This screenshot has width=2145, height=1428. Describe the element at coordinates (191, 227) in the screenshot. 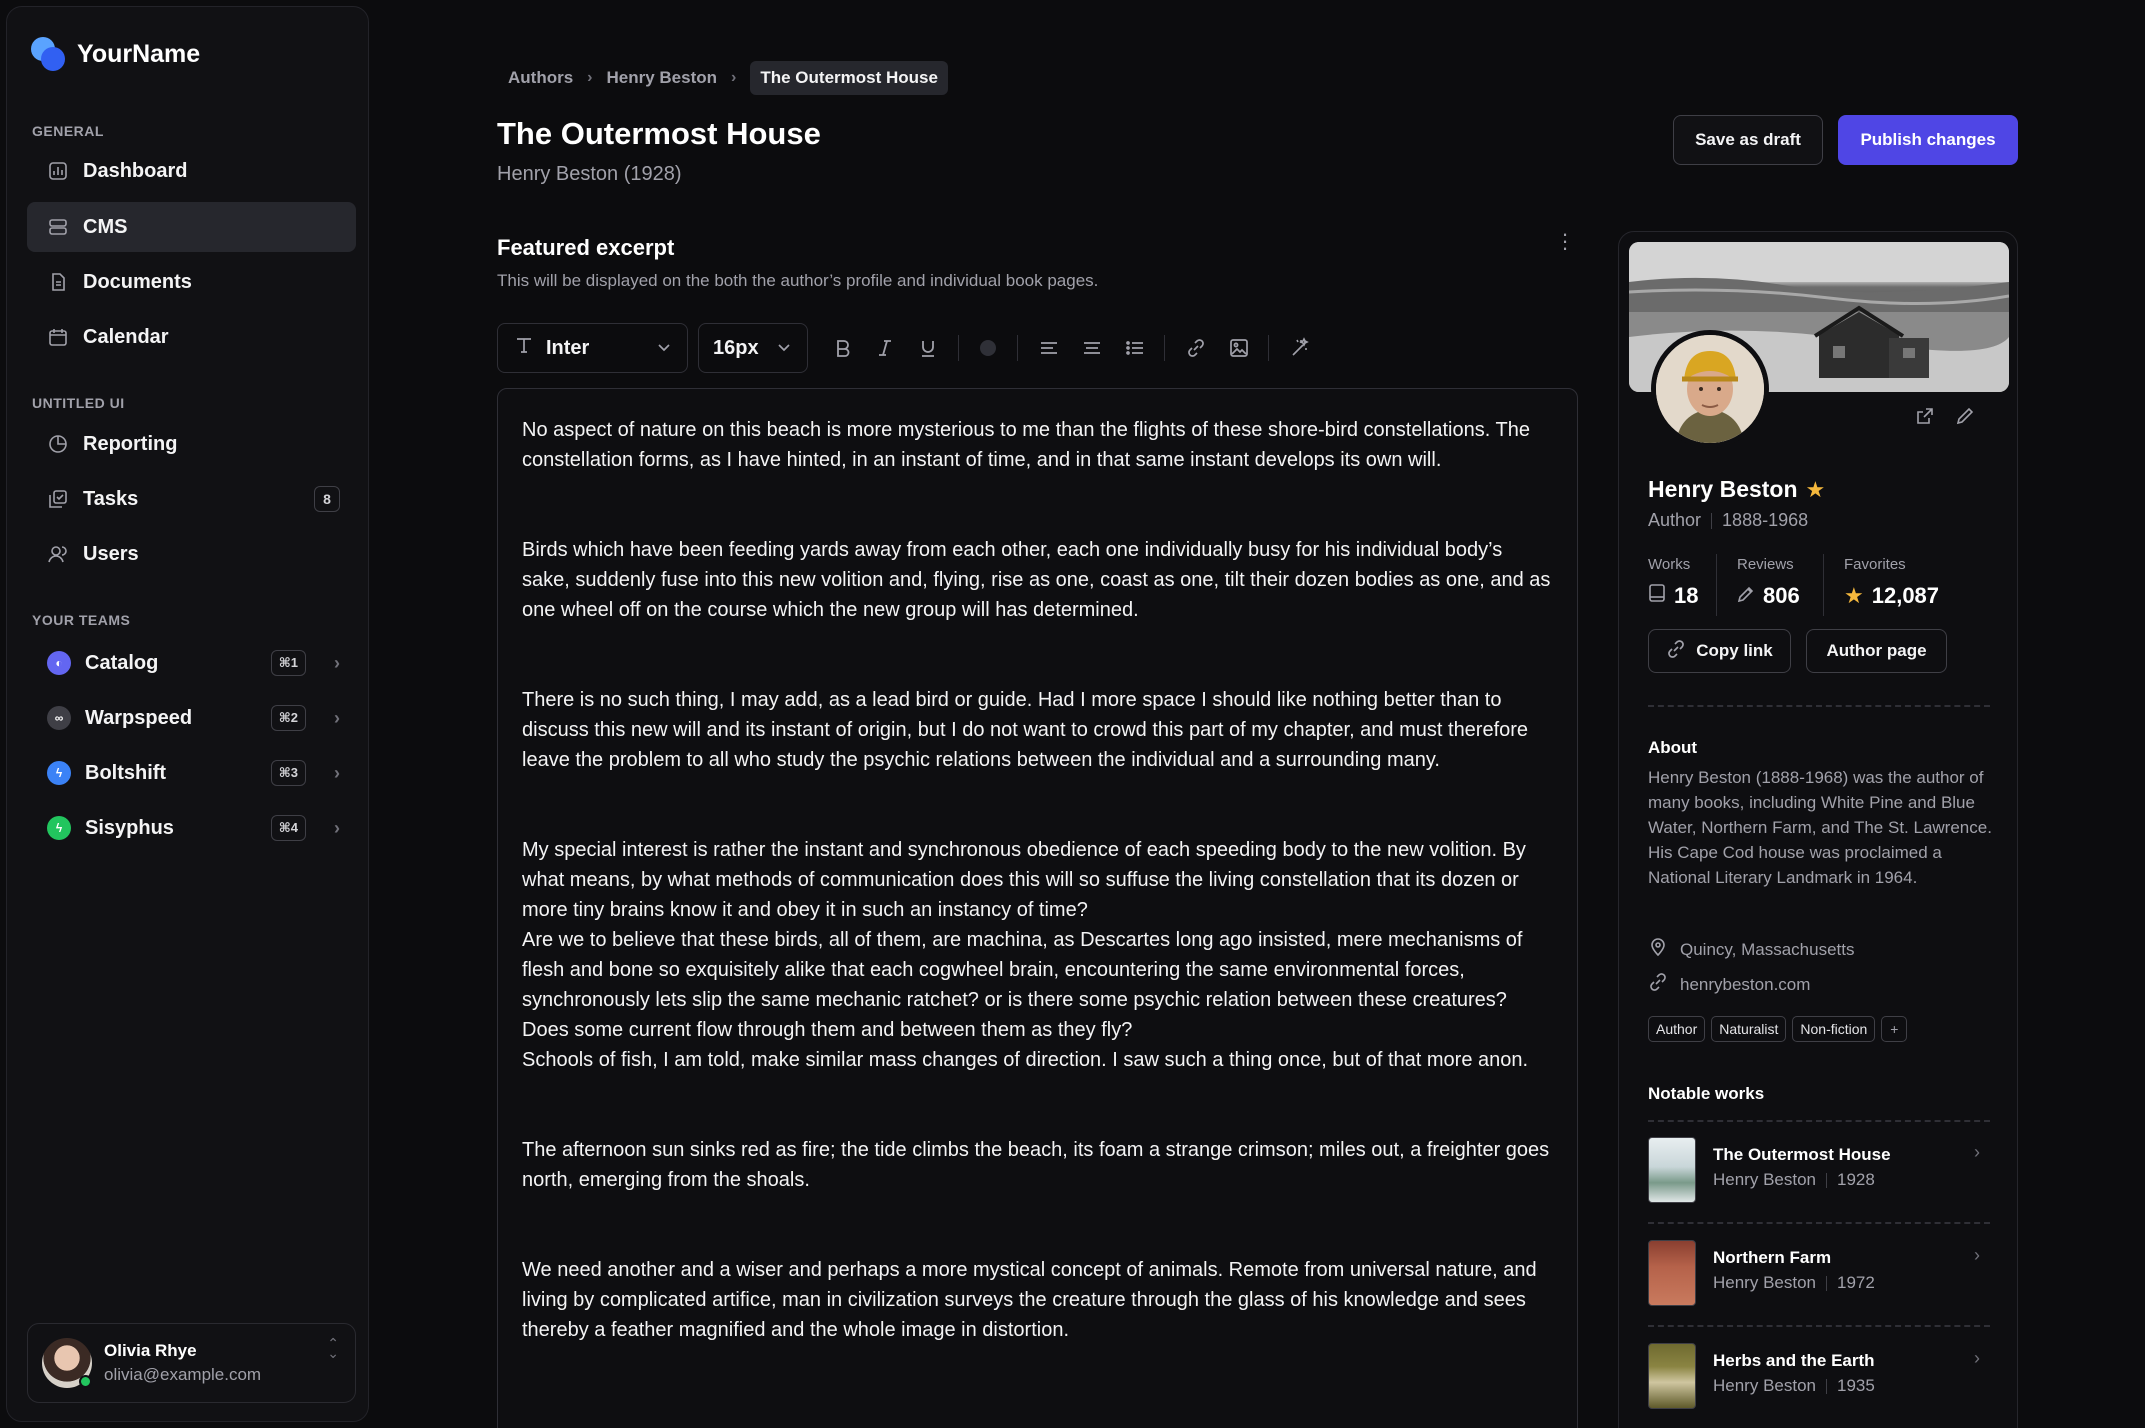

I see `sidebar-item-cms: CMS` at that location.